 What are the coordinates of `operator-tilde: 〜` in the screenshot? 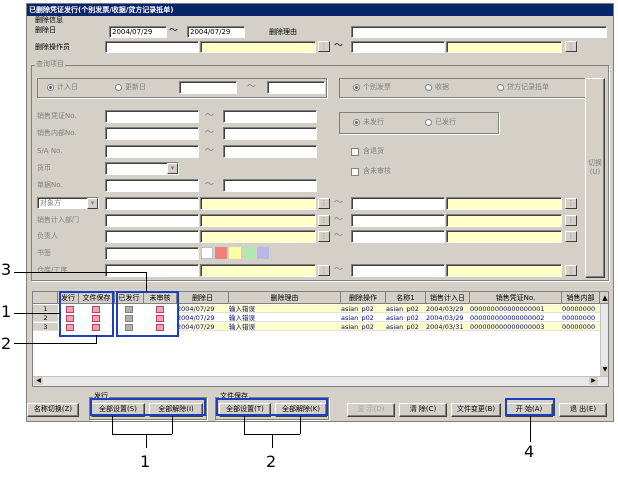 It's located at (339, 46).